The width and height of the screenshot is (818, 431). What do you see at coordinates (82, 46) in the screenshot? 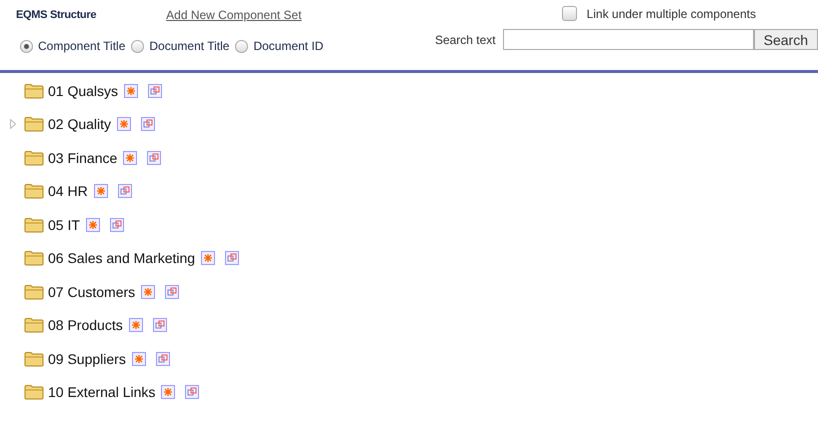
I see `radio-label: Component Title` at bounding box center [82, 46].